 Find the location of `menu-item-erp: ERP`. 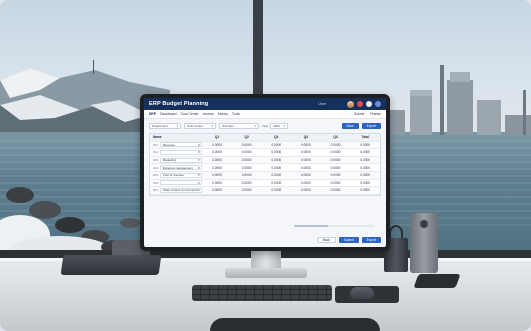

menu-item-erp: ERP is located at coordinates (152, 114).